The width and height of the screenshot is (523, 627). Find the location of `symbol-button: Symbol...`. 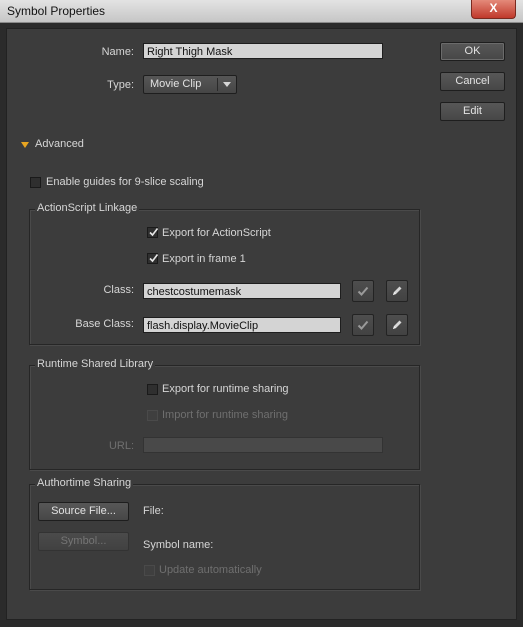

symbol-button: Symbol... is located at coordinates (83, 541).